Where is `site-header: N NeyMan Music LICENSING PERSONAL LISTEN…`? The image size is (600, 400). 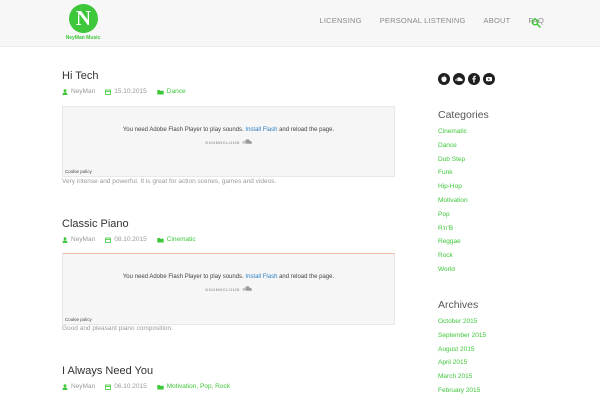 site-header: N NeyMan Music LICENSING PERSONAL LISTEN… is located at coordinates (300, 23).